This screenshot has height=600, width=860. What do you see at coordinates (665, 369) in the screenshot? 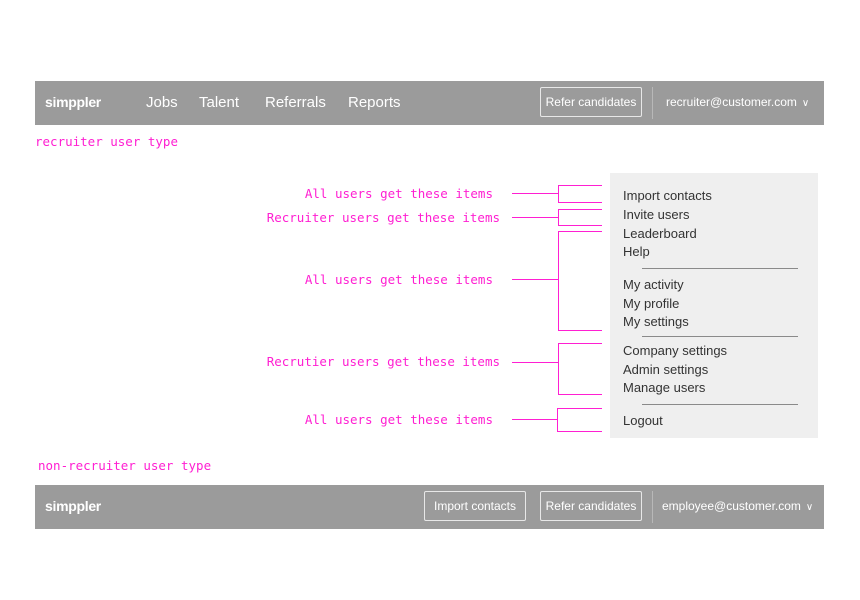
I see `menu-item-admin-settings: Admin settings` at bounding box center [665, 369].